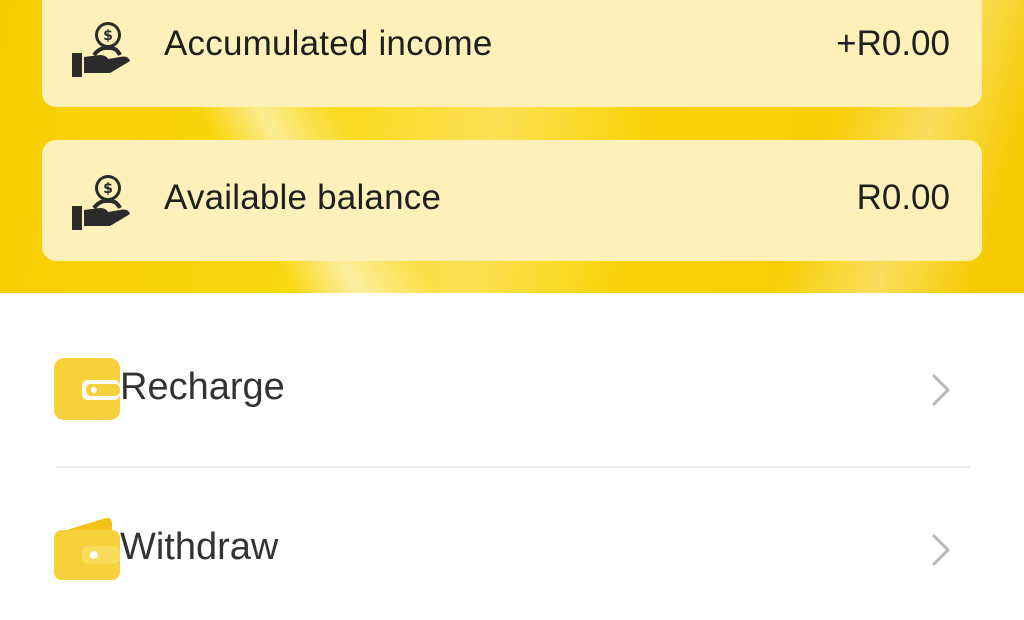  I want to click on accumulated-income-label: Accumulated income, so click(328, 43).